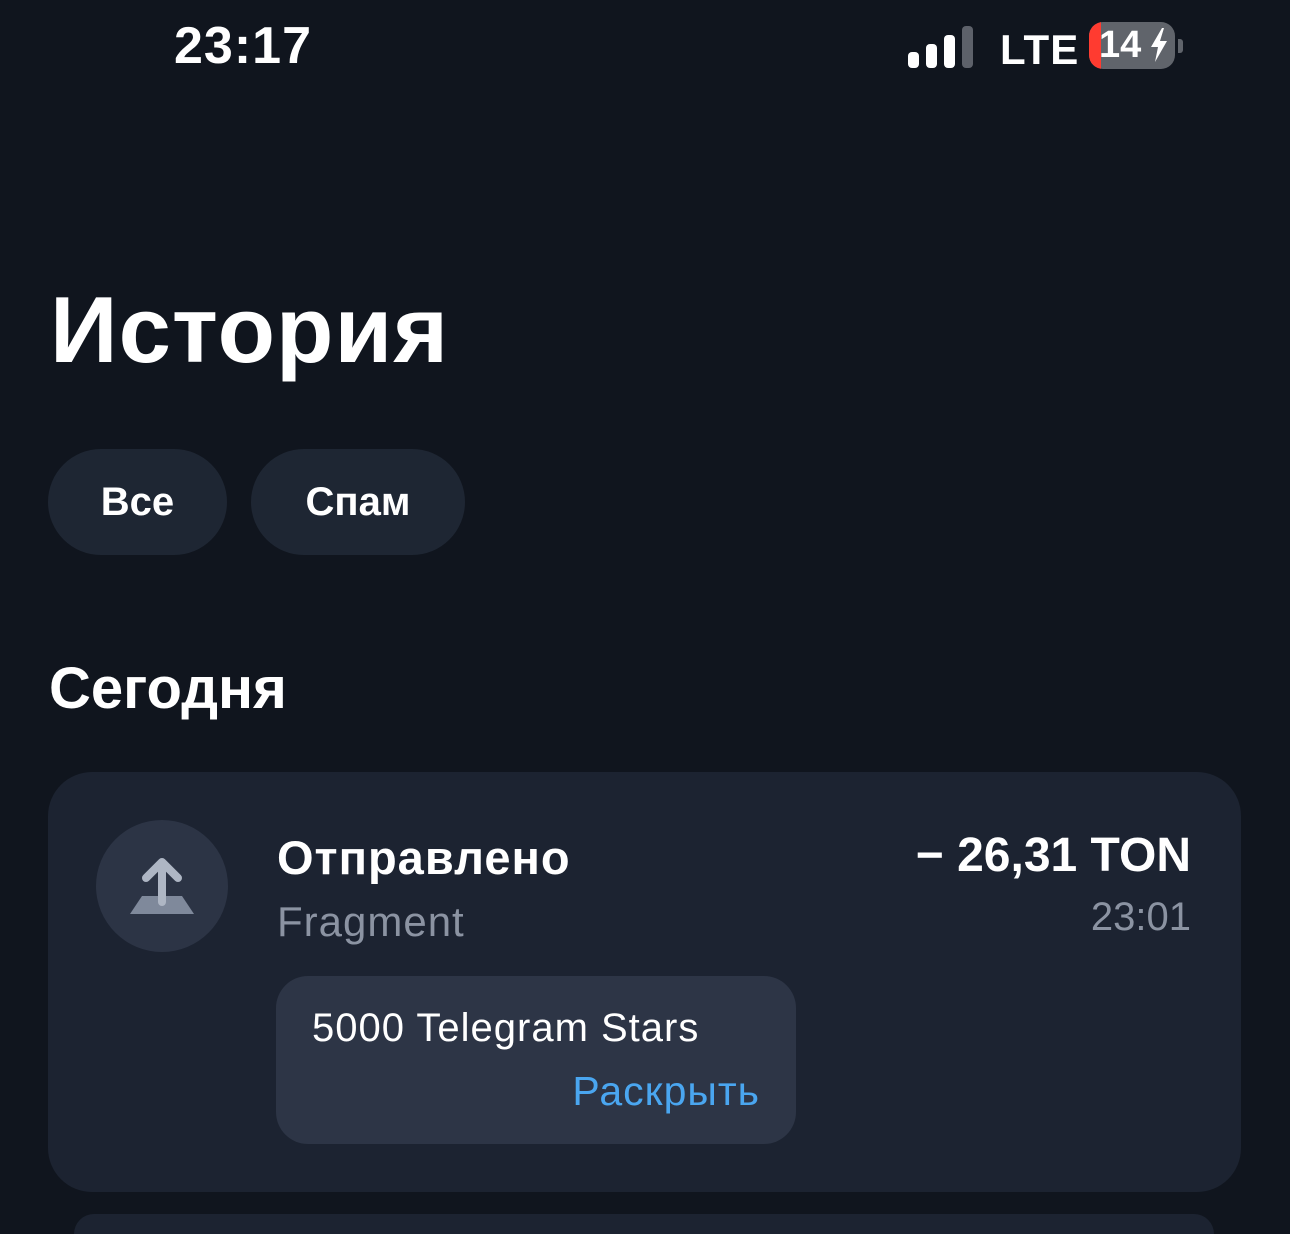 The height and width of the screenshot is (1234, 1290). What do you see at coordinates (371, 921) in the screenshot?
I see `transaction-counterparty: Fragment` at bounding box center [371, 921].